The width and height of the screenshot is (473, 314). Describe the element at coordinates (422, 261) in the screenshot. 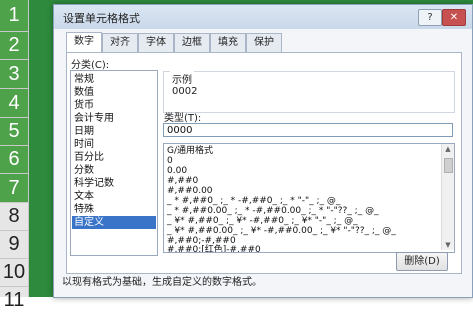

I see `delete-button: 删除(D)` at that location.